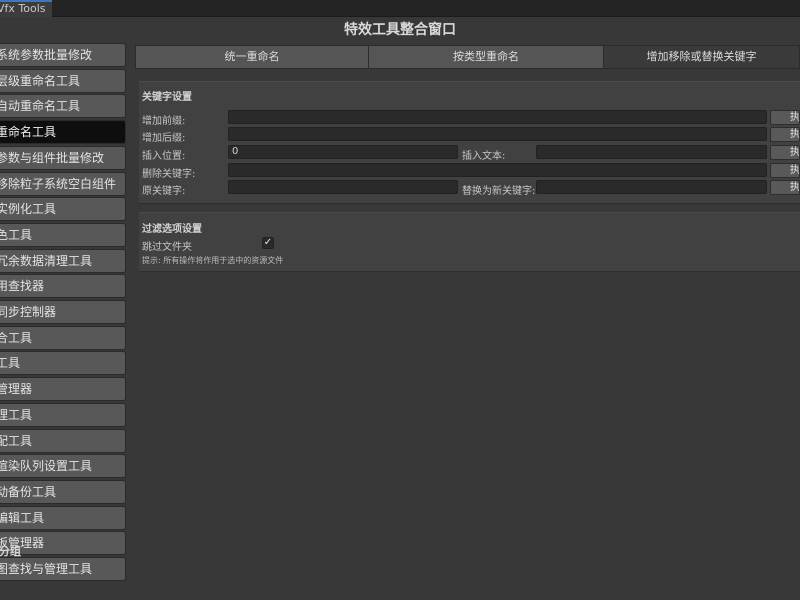  What do you see at coordinates (16, 234) in the screenshot?
I see `sidebar-item-label: 色工具` at bounding box center [16, 234].